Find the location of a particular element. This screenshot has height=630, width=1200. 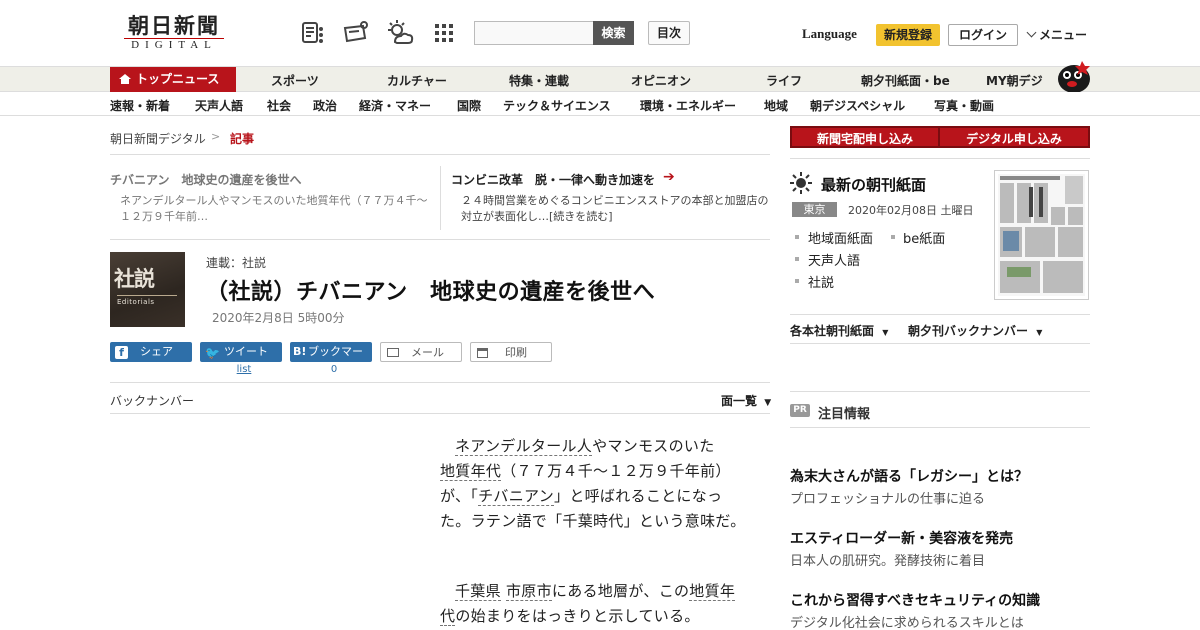

nav-life: ライフ is located at coordinates (784, 80).